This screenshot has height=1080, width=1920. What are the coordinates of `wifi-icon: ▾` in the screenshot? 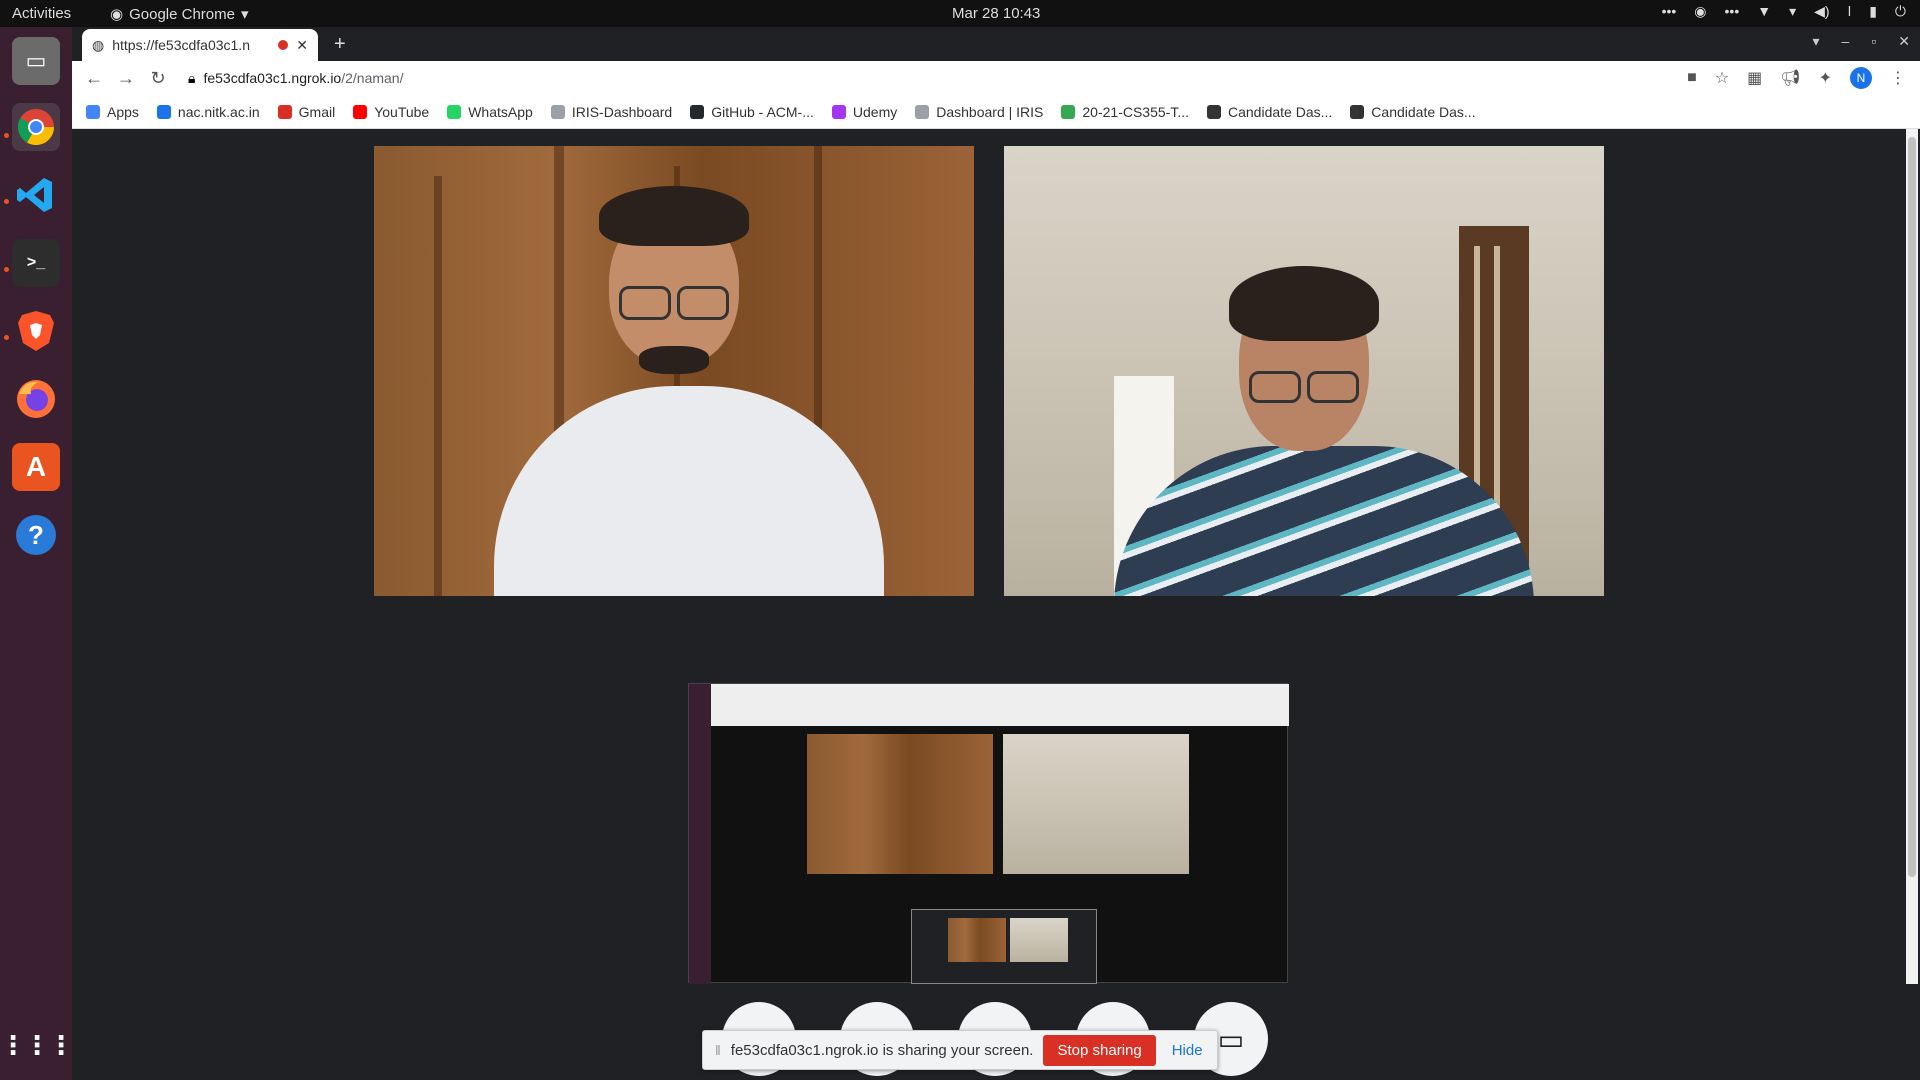 It's located at (1792, 11).